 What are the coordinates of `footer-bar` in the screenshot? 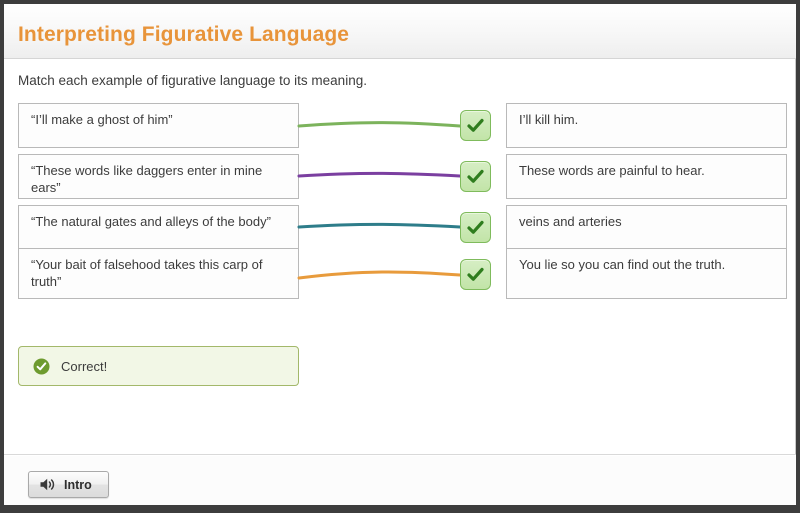 It's located at (400, 480).